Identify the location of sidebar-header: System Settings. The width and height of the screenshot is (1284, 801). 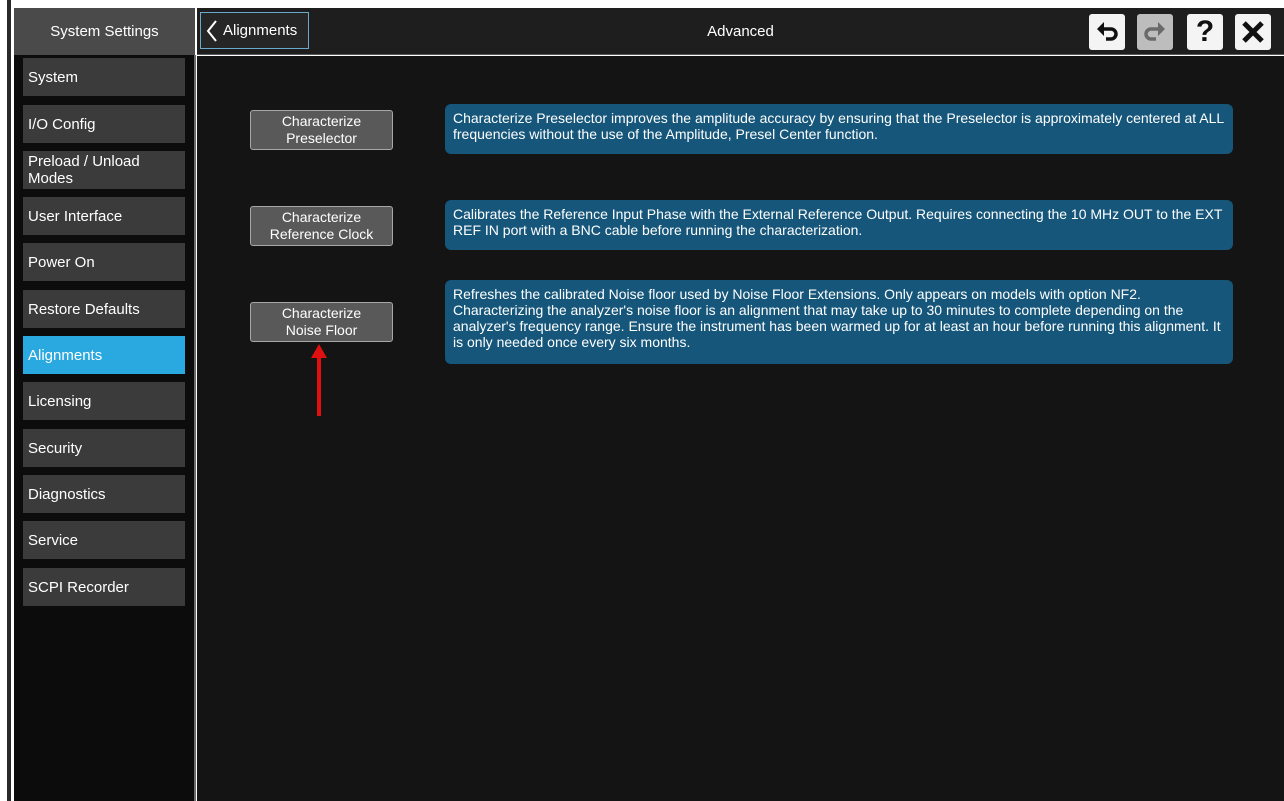
(104, 31).